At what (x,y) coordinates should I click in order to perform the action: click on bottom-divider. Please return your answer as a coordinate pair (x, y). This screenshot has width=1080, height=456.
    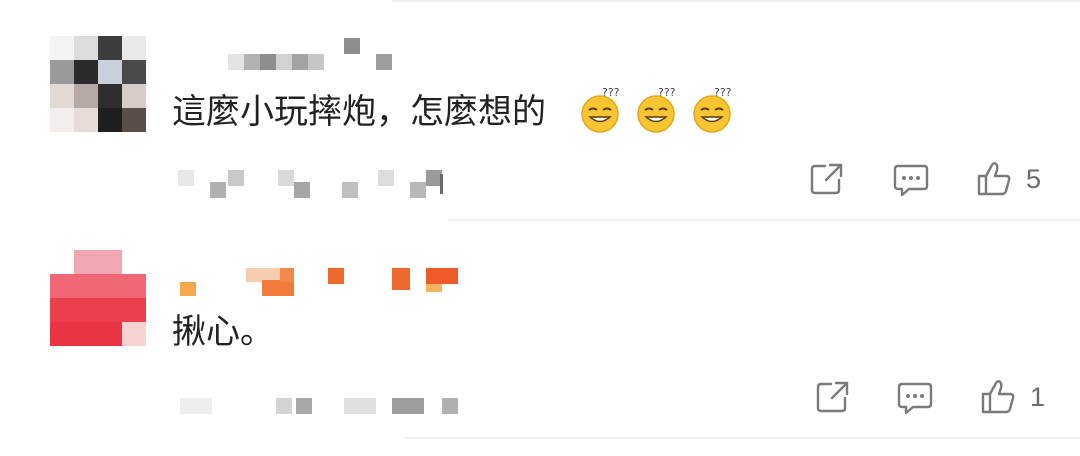
    Looking at the image, I should click on (742, 438).